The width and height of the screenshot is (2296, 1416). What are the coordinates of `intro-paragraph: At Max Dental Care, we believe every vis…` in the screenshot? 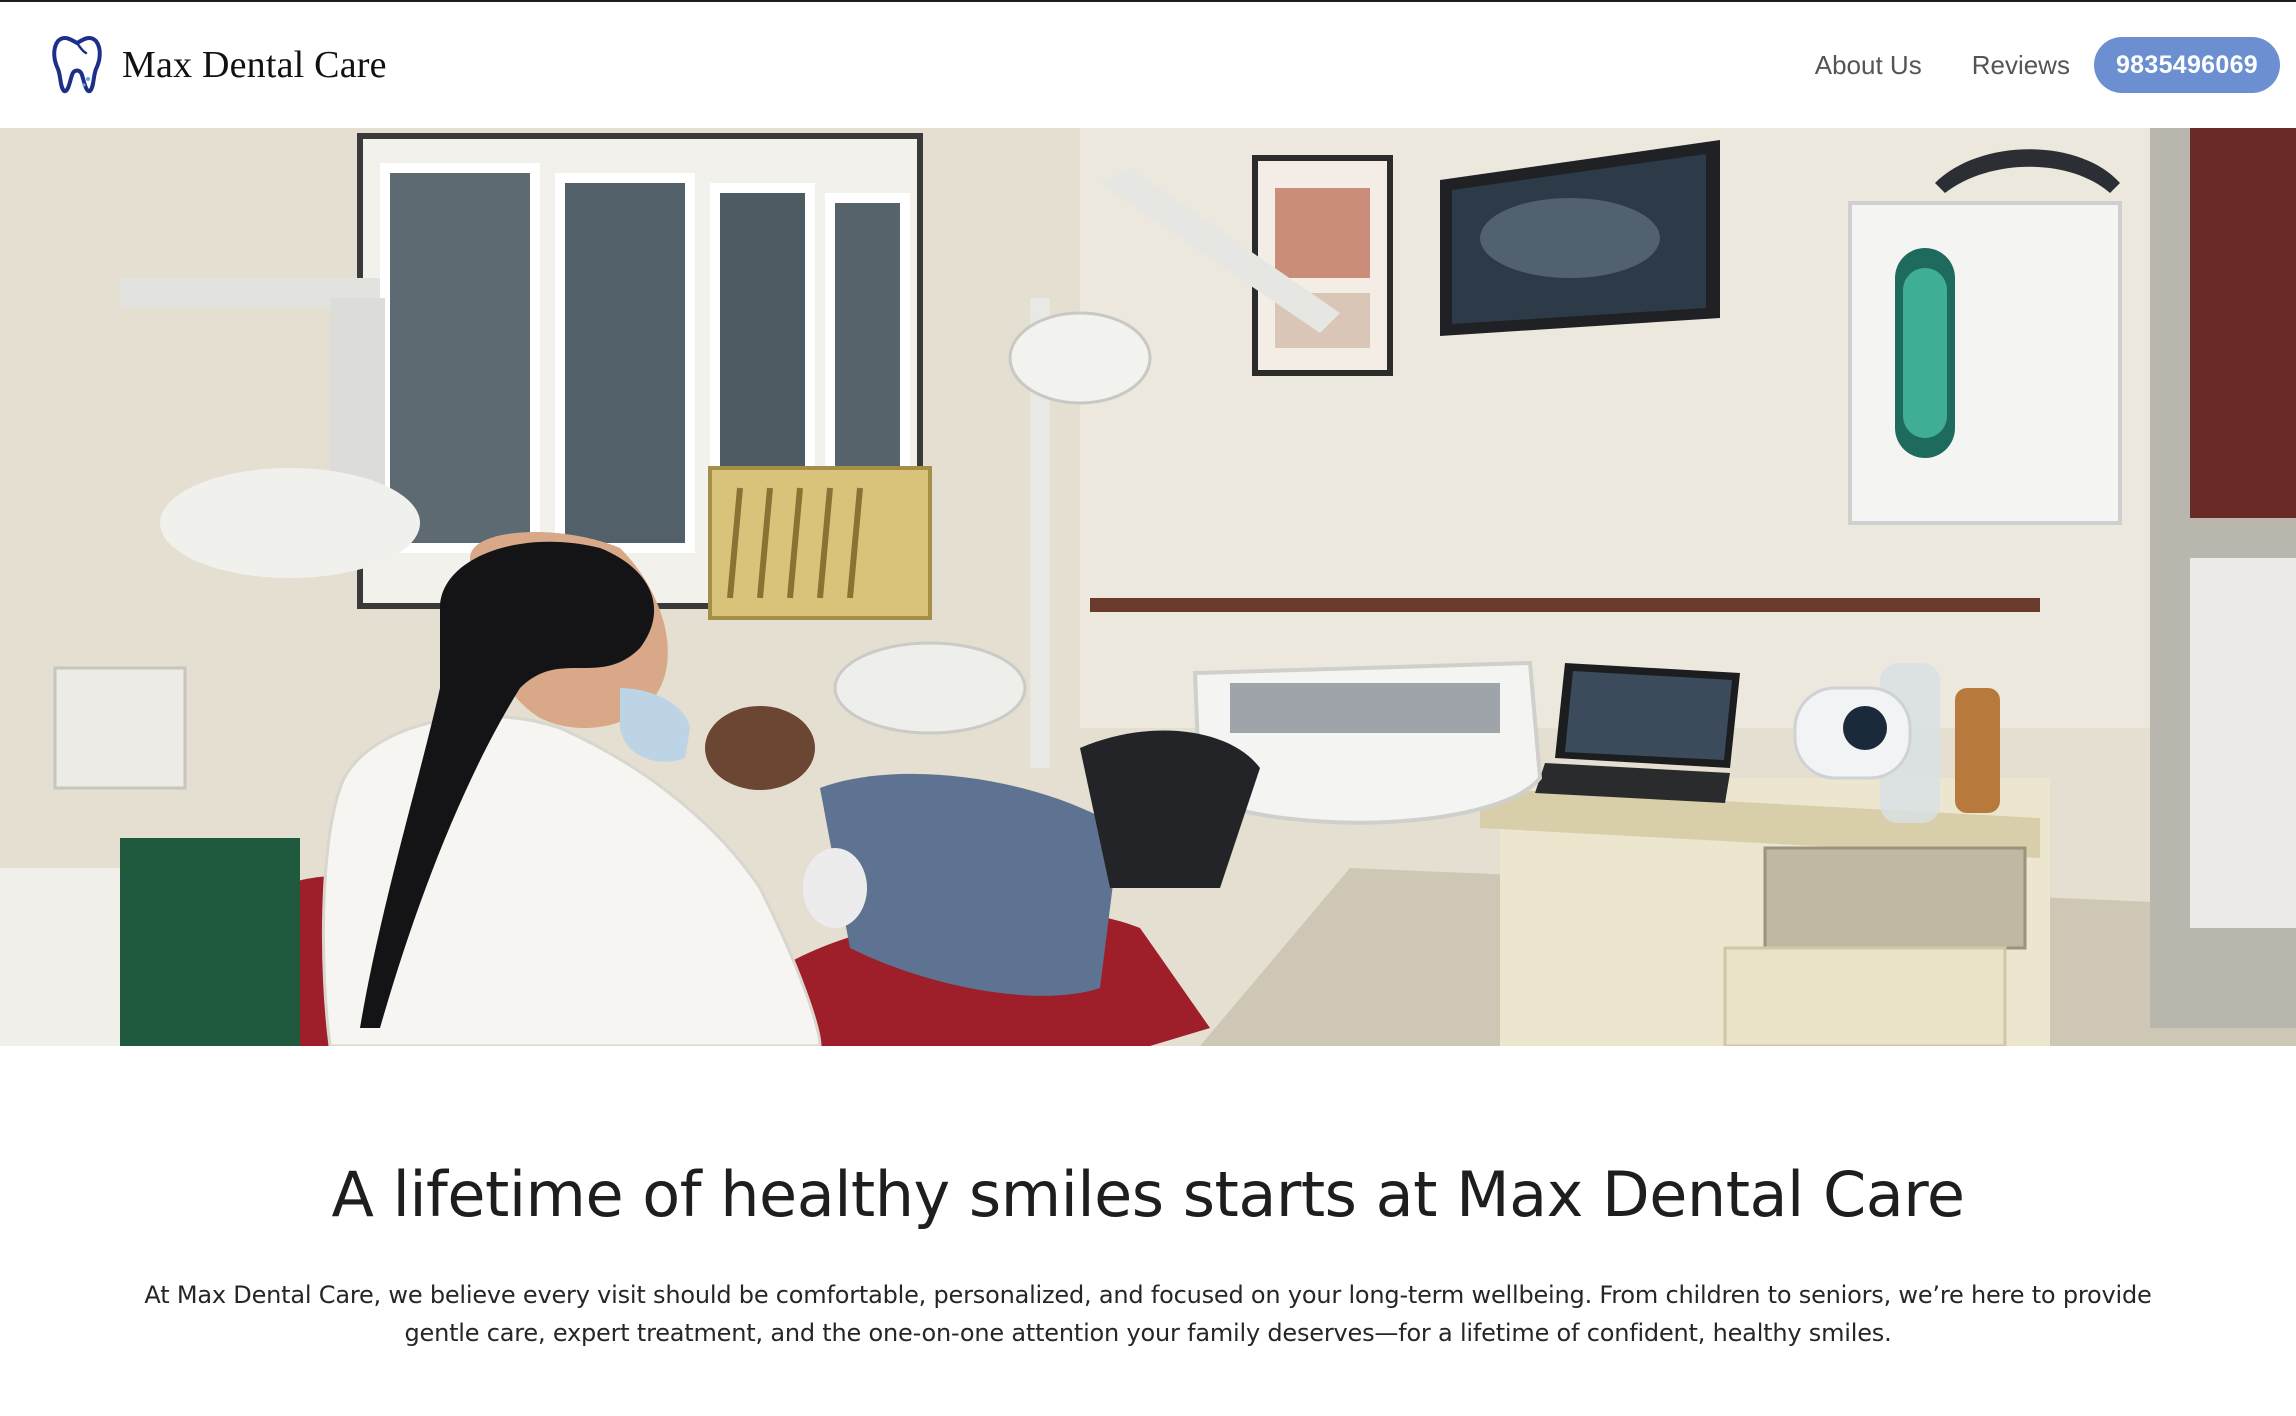 It's located at (1148, 1314).